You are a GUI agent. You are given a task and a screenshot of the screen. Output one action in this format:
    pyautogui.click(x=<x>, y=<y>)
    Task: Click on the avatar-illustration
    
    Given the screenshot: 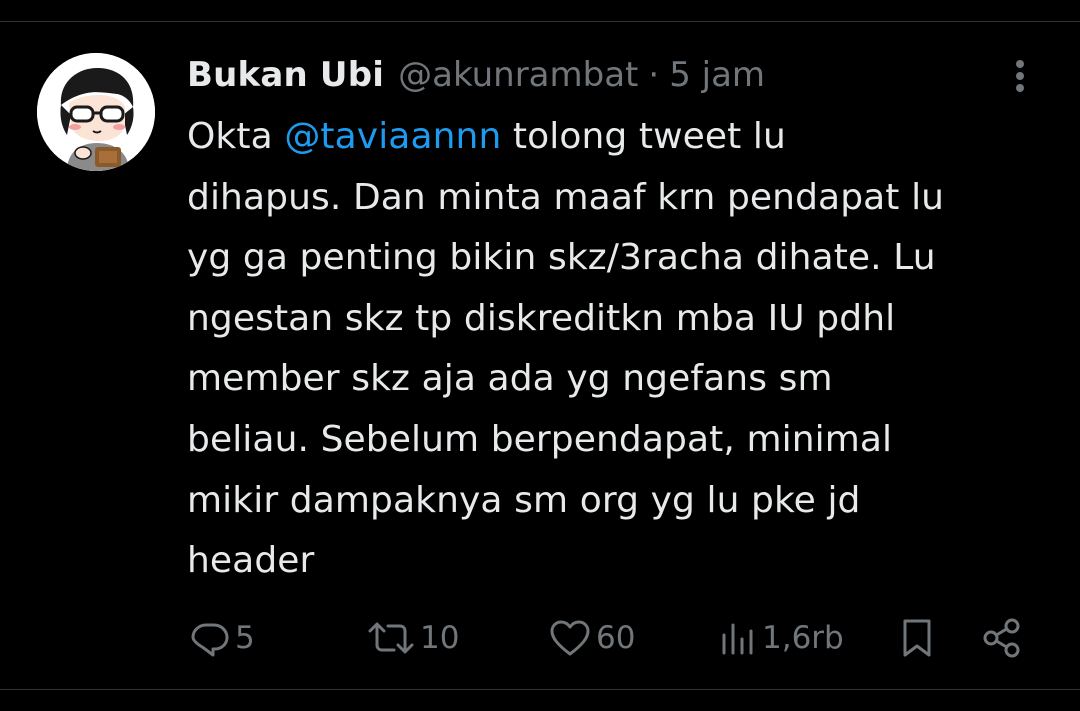 What is the action you would take?
    pyautogui.click(x=96, y=112)
    